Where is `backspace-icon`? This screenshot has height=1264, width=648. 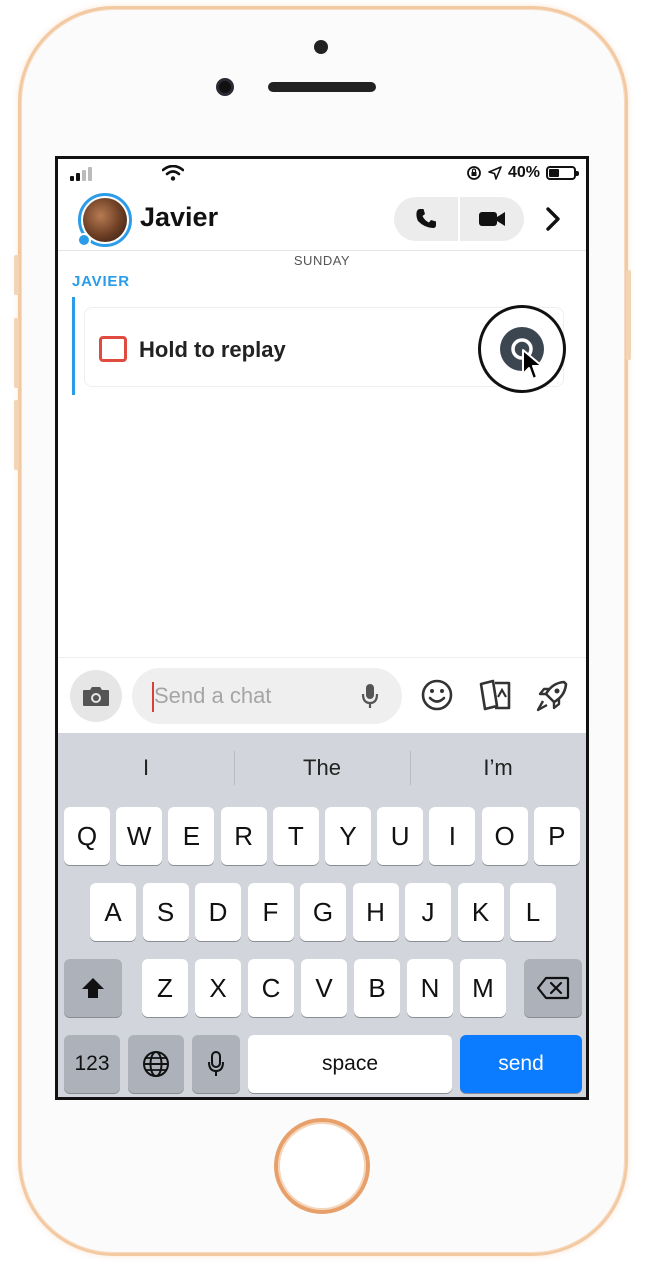 backspace-icon is located at coordinates (553, 988).